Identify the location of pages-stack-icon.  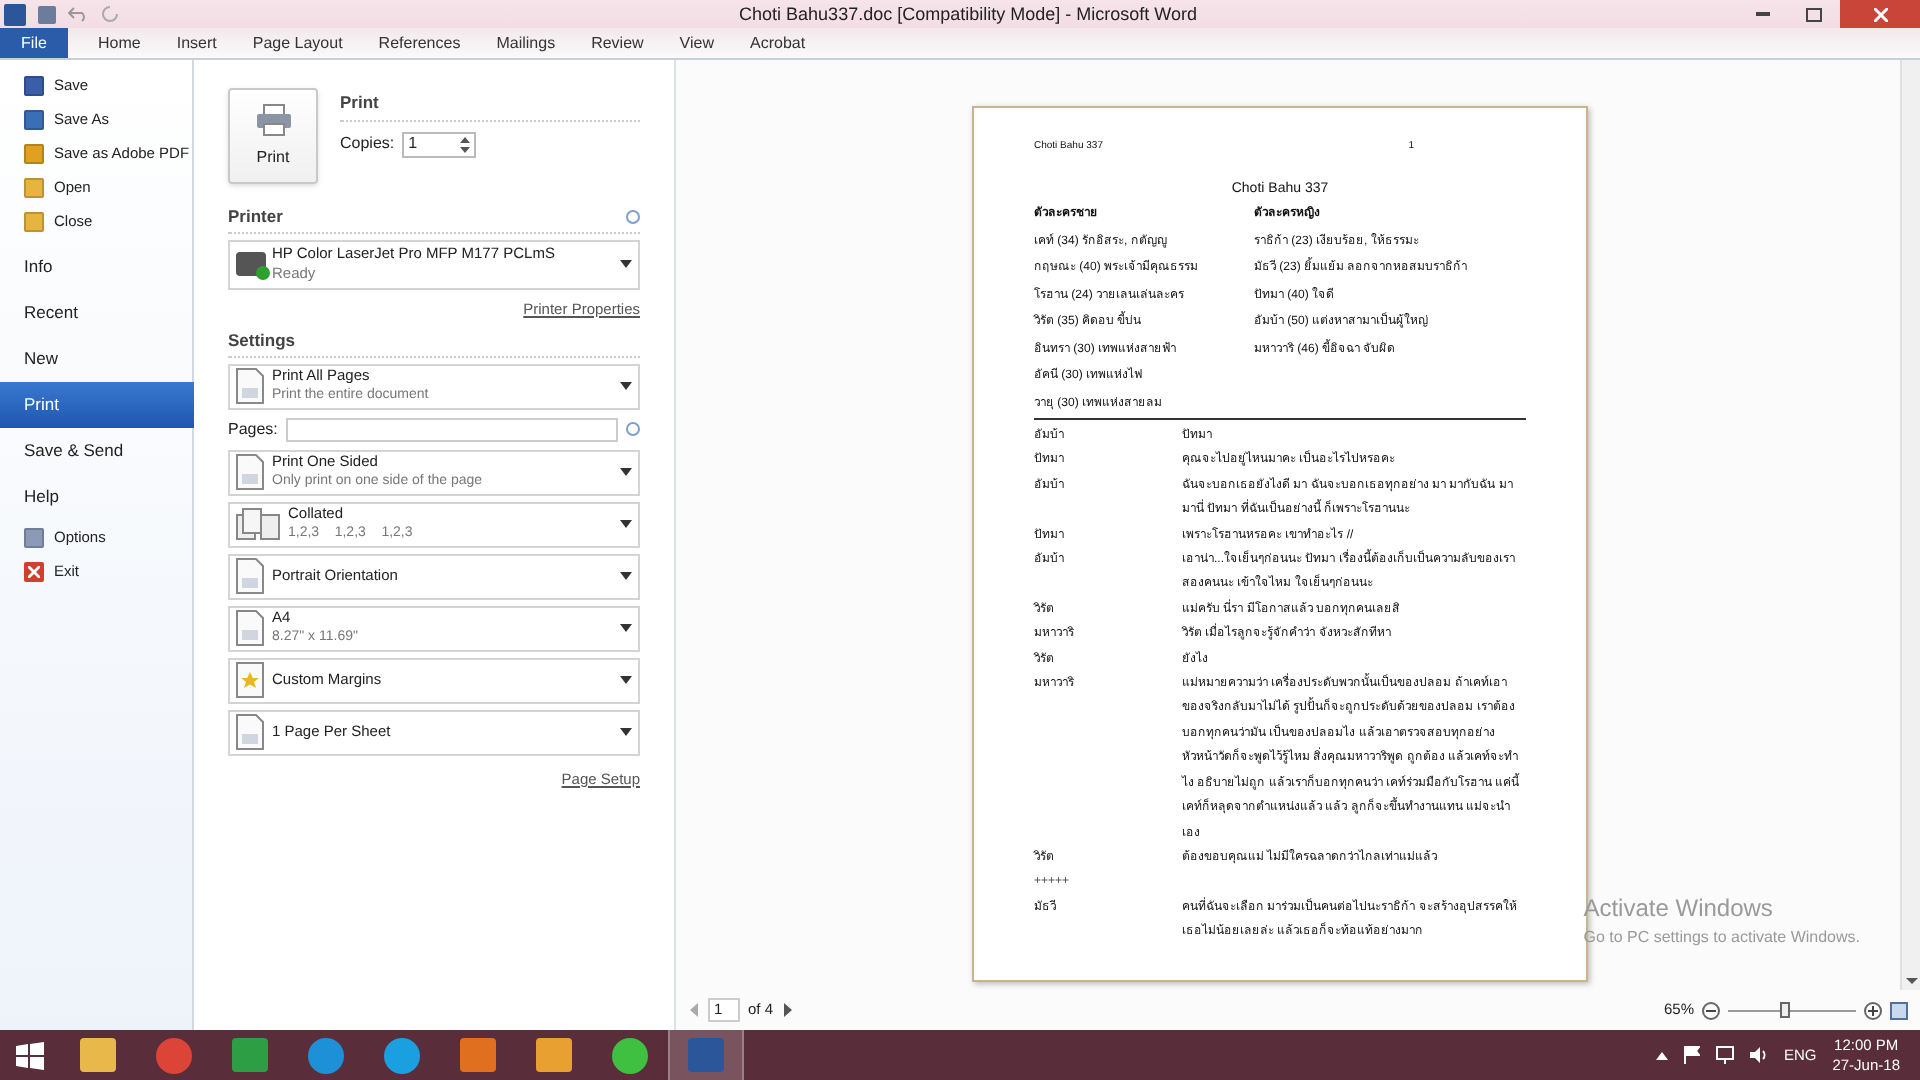
(258, 524).